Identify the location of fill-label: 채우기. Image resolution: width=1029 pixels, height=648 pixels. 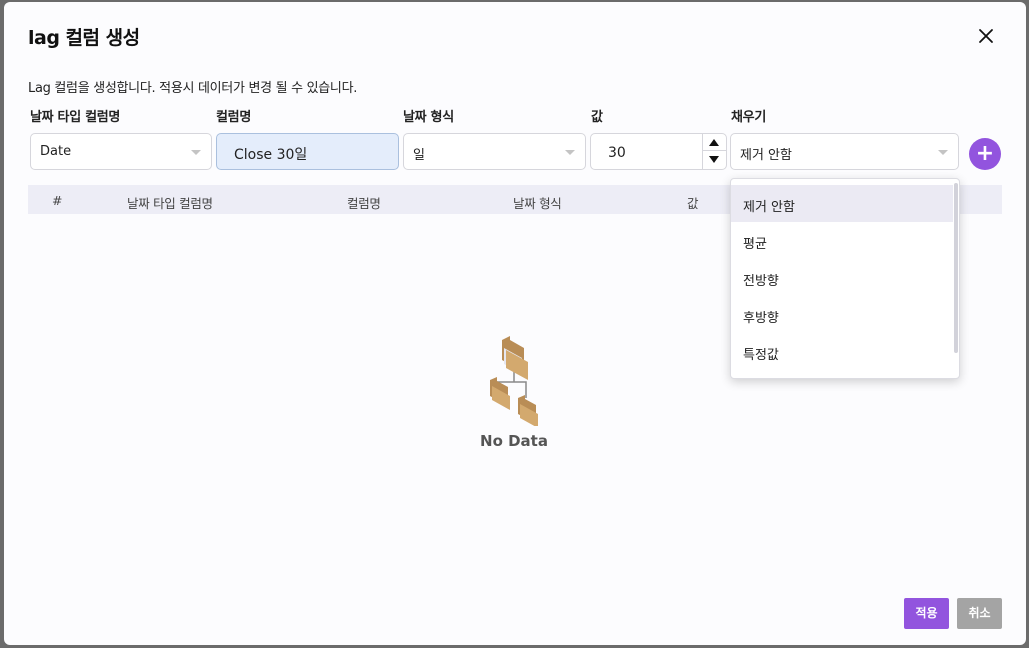
(748, 117).